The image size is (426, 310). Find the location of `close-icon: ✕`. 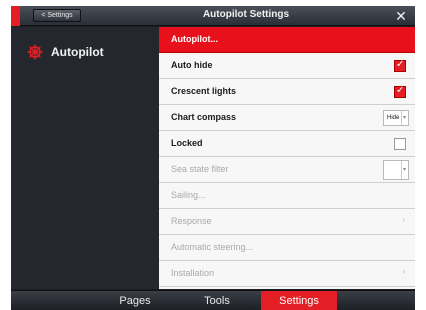

close-icon: ✕ is located at coordinates (401, 16).